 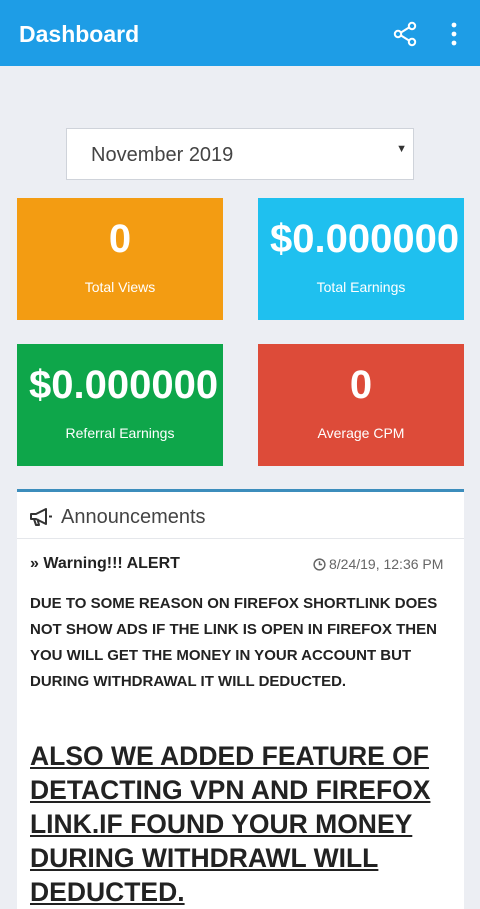 I want to click on bullhorn-icon, so click(x=41, y=517).